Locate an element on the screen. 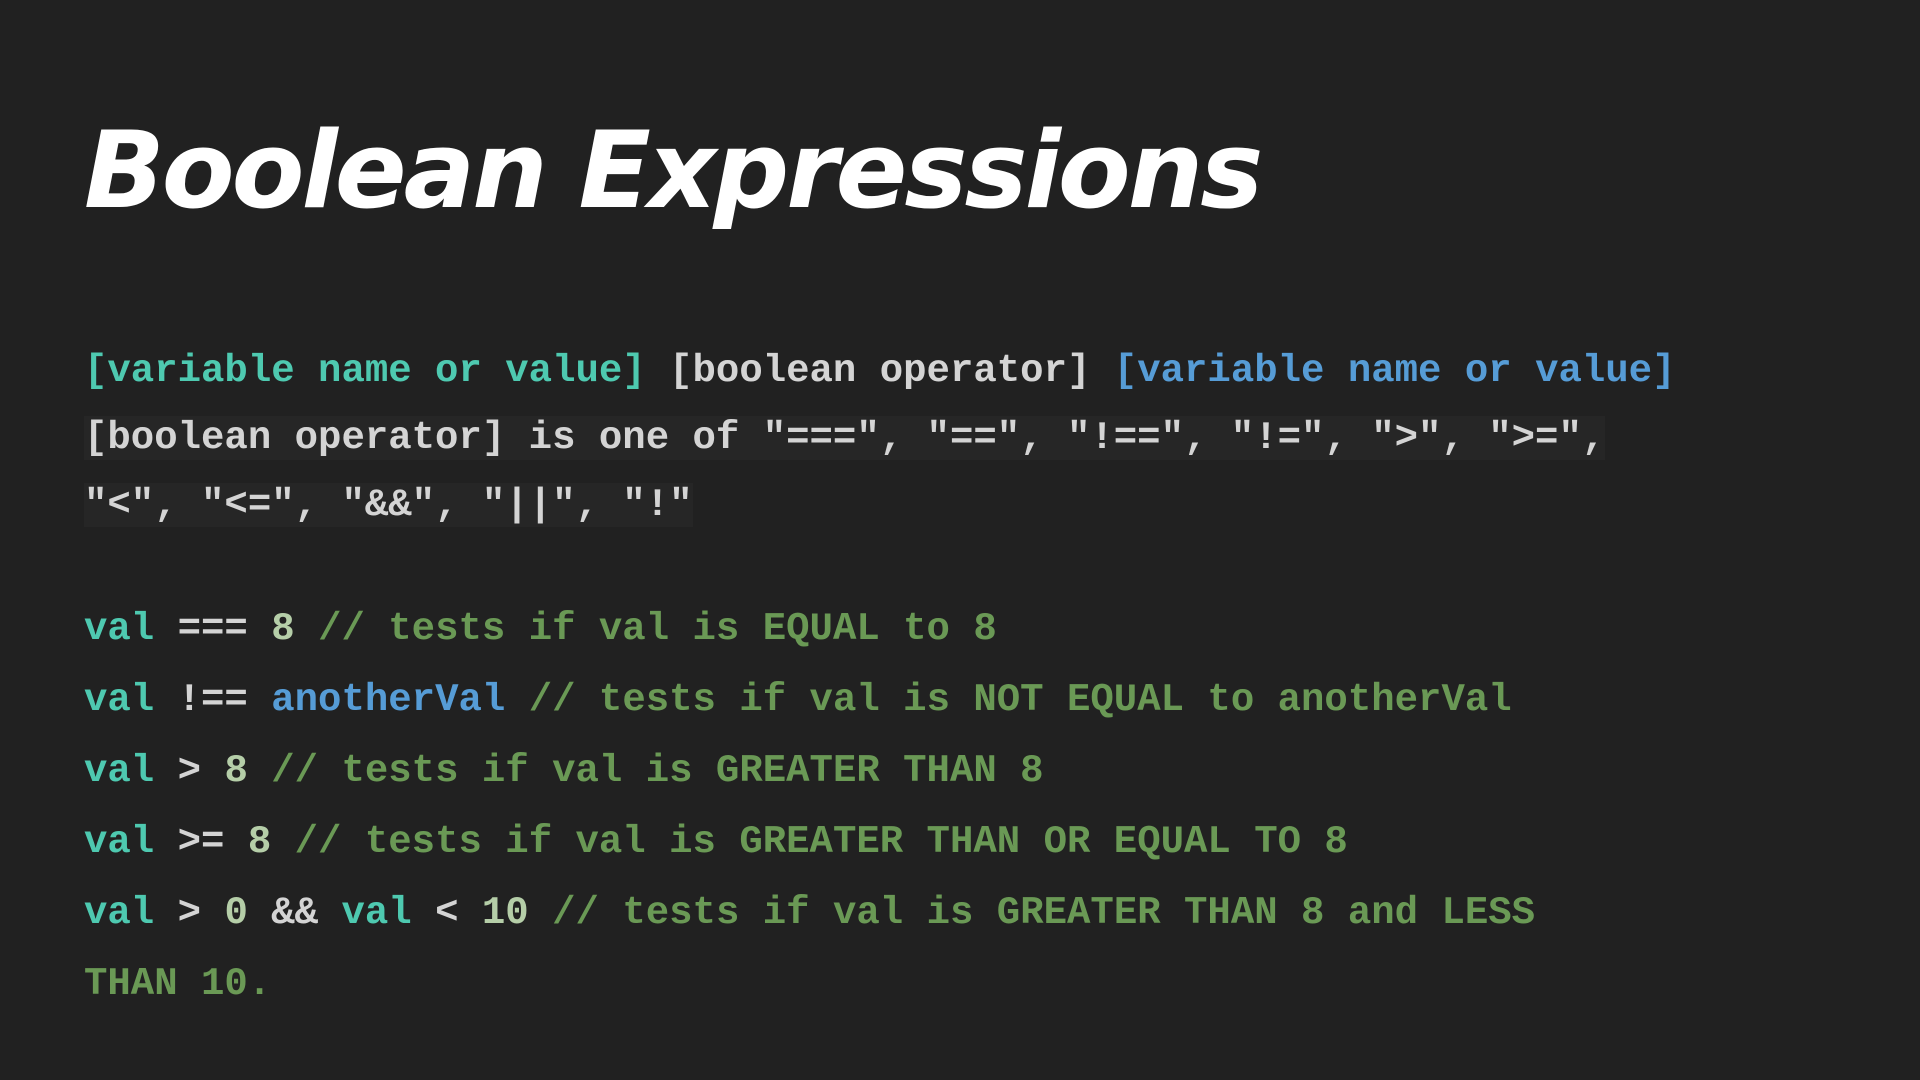  code-comment: // tests if val is EQUAL to 8 is located at coordinates (657, 629).